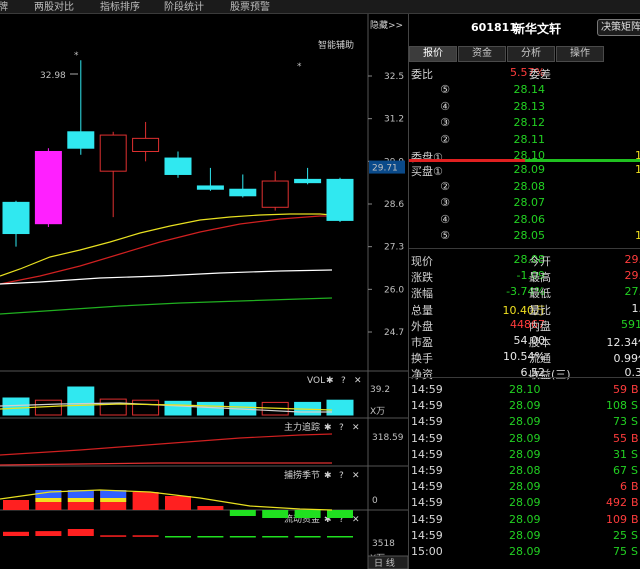 Image resolution: width=640 pixels, height=569 pixels. I want to click on tick-row: 14:59 28.09 25 S, so click(524, 536).